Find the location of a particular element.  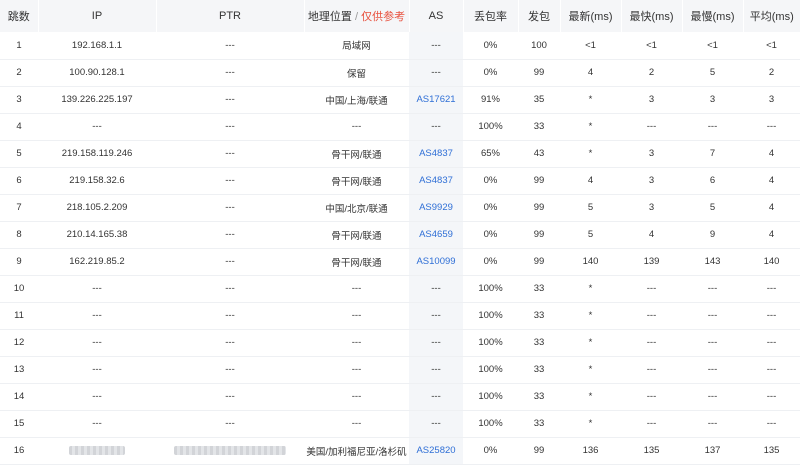

worst-cell: 5 is located at coordinates (712, 207).